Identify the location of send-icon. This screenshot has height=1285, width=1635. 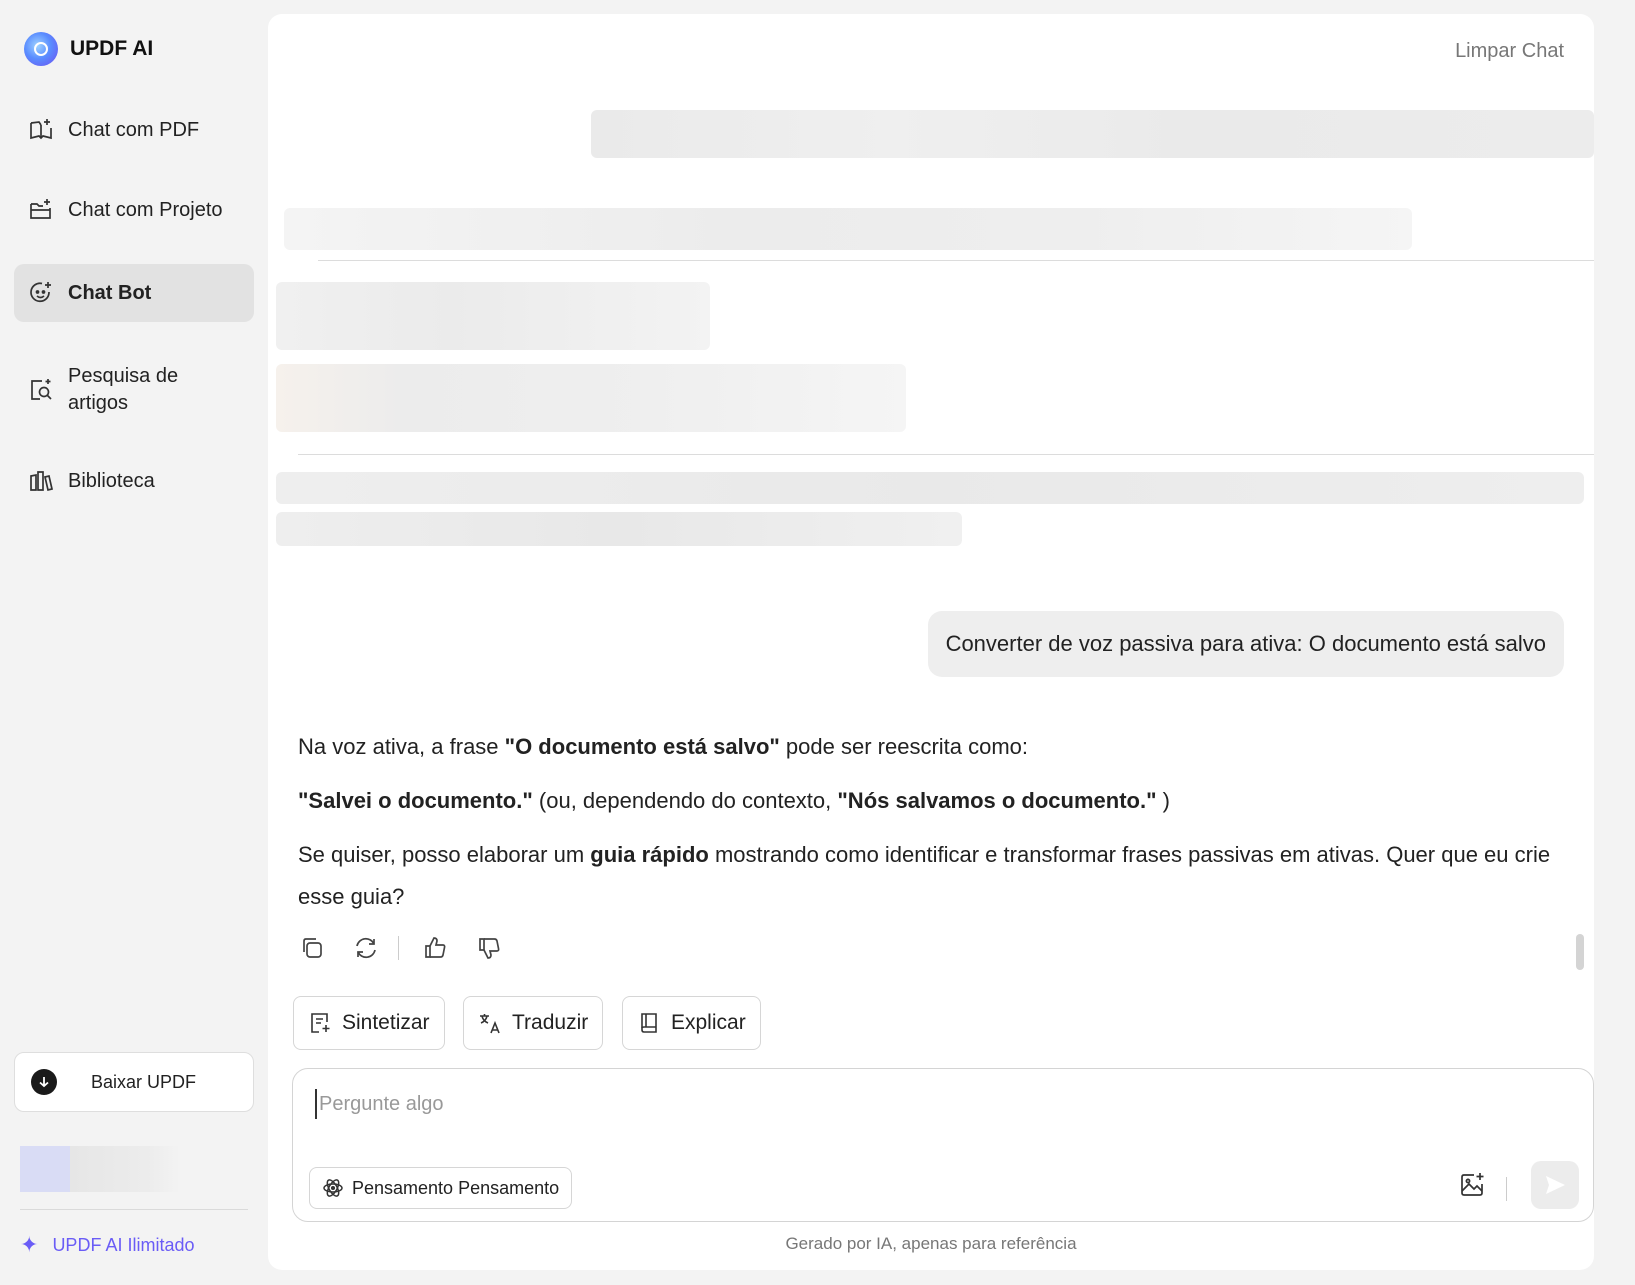
(1555, 1185).